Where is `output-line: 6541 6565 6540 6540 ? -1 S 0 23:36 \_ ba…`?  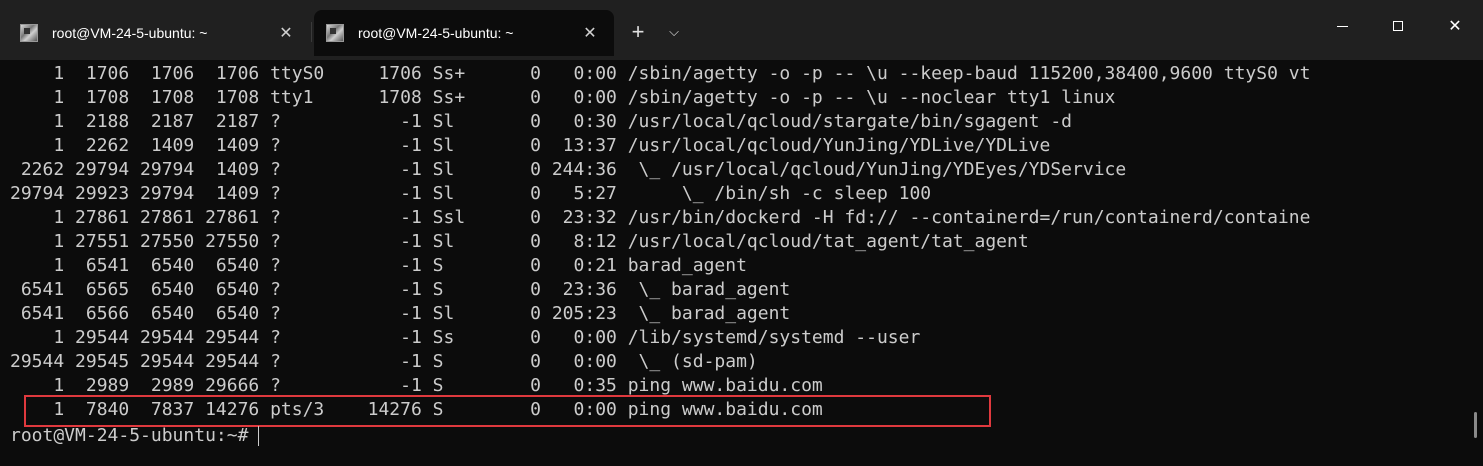
output-line: 6541 6565 6540 6540 ? -1 S 0 23:36 \_ ba… is located at coordinates (400, 289).